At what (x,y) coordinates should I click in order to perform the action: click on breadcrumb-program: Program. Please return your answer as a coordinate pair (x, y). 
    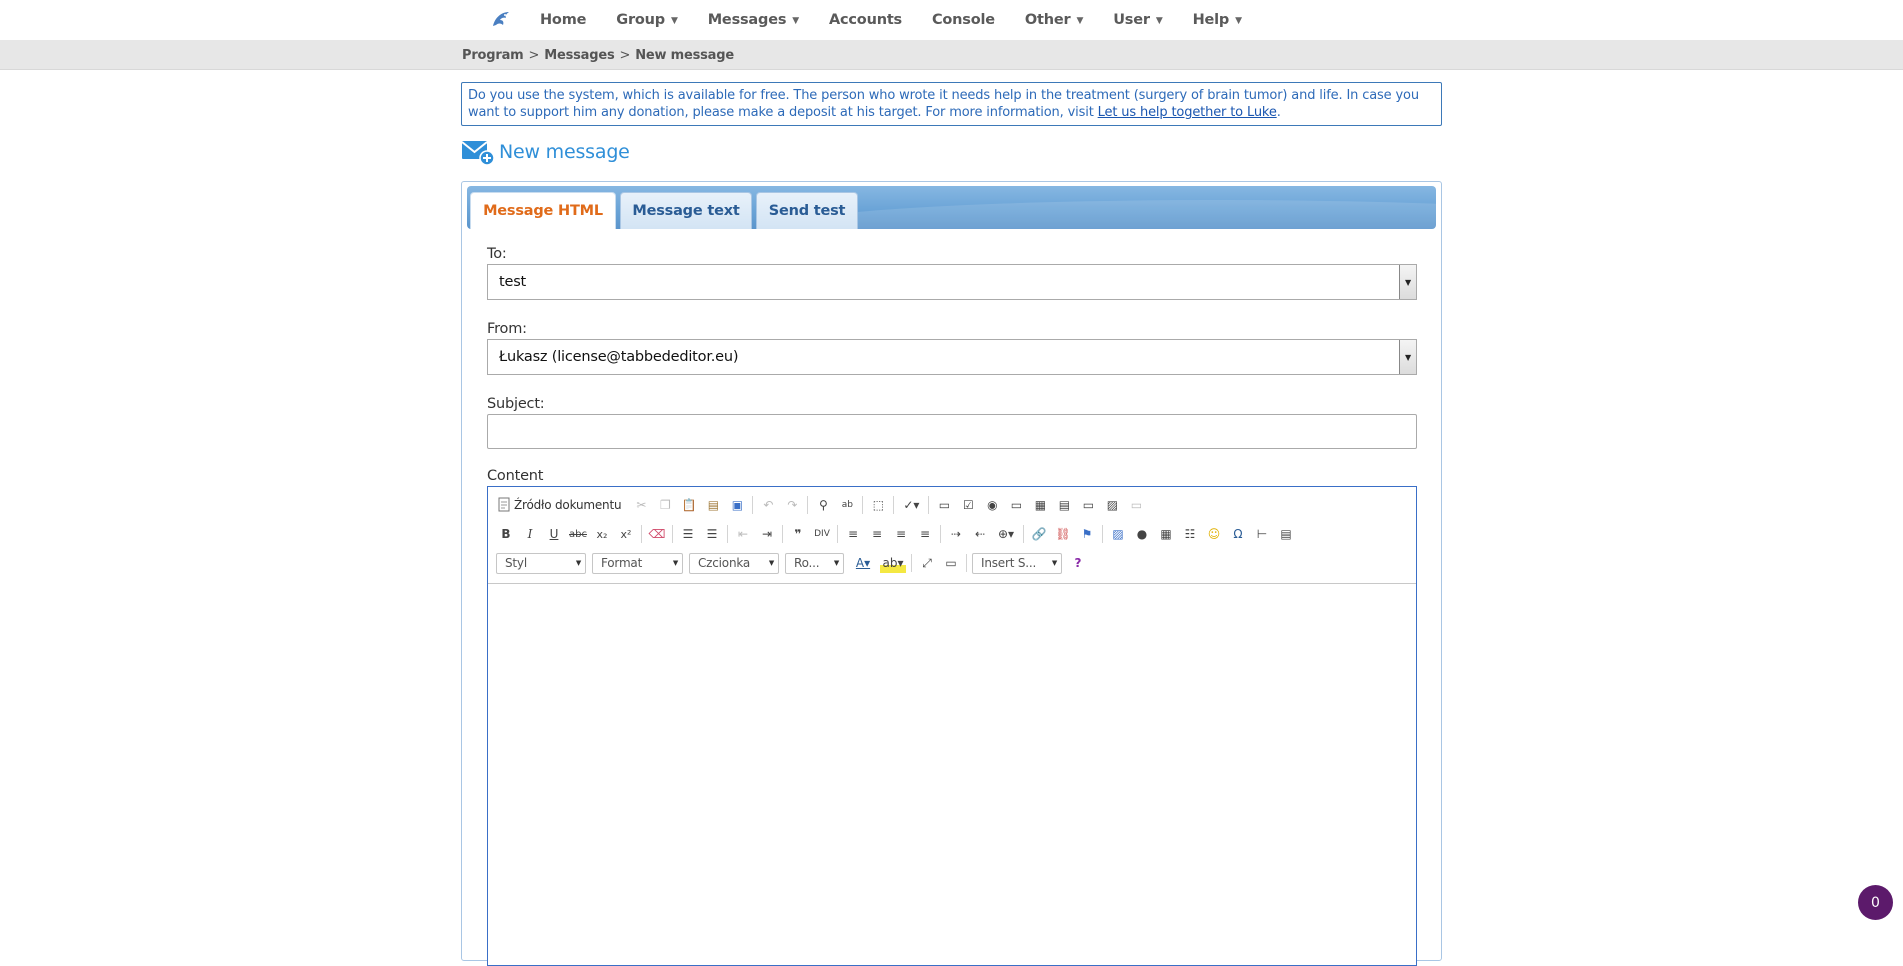
    Looking at the image, I should click on (493, 55).